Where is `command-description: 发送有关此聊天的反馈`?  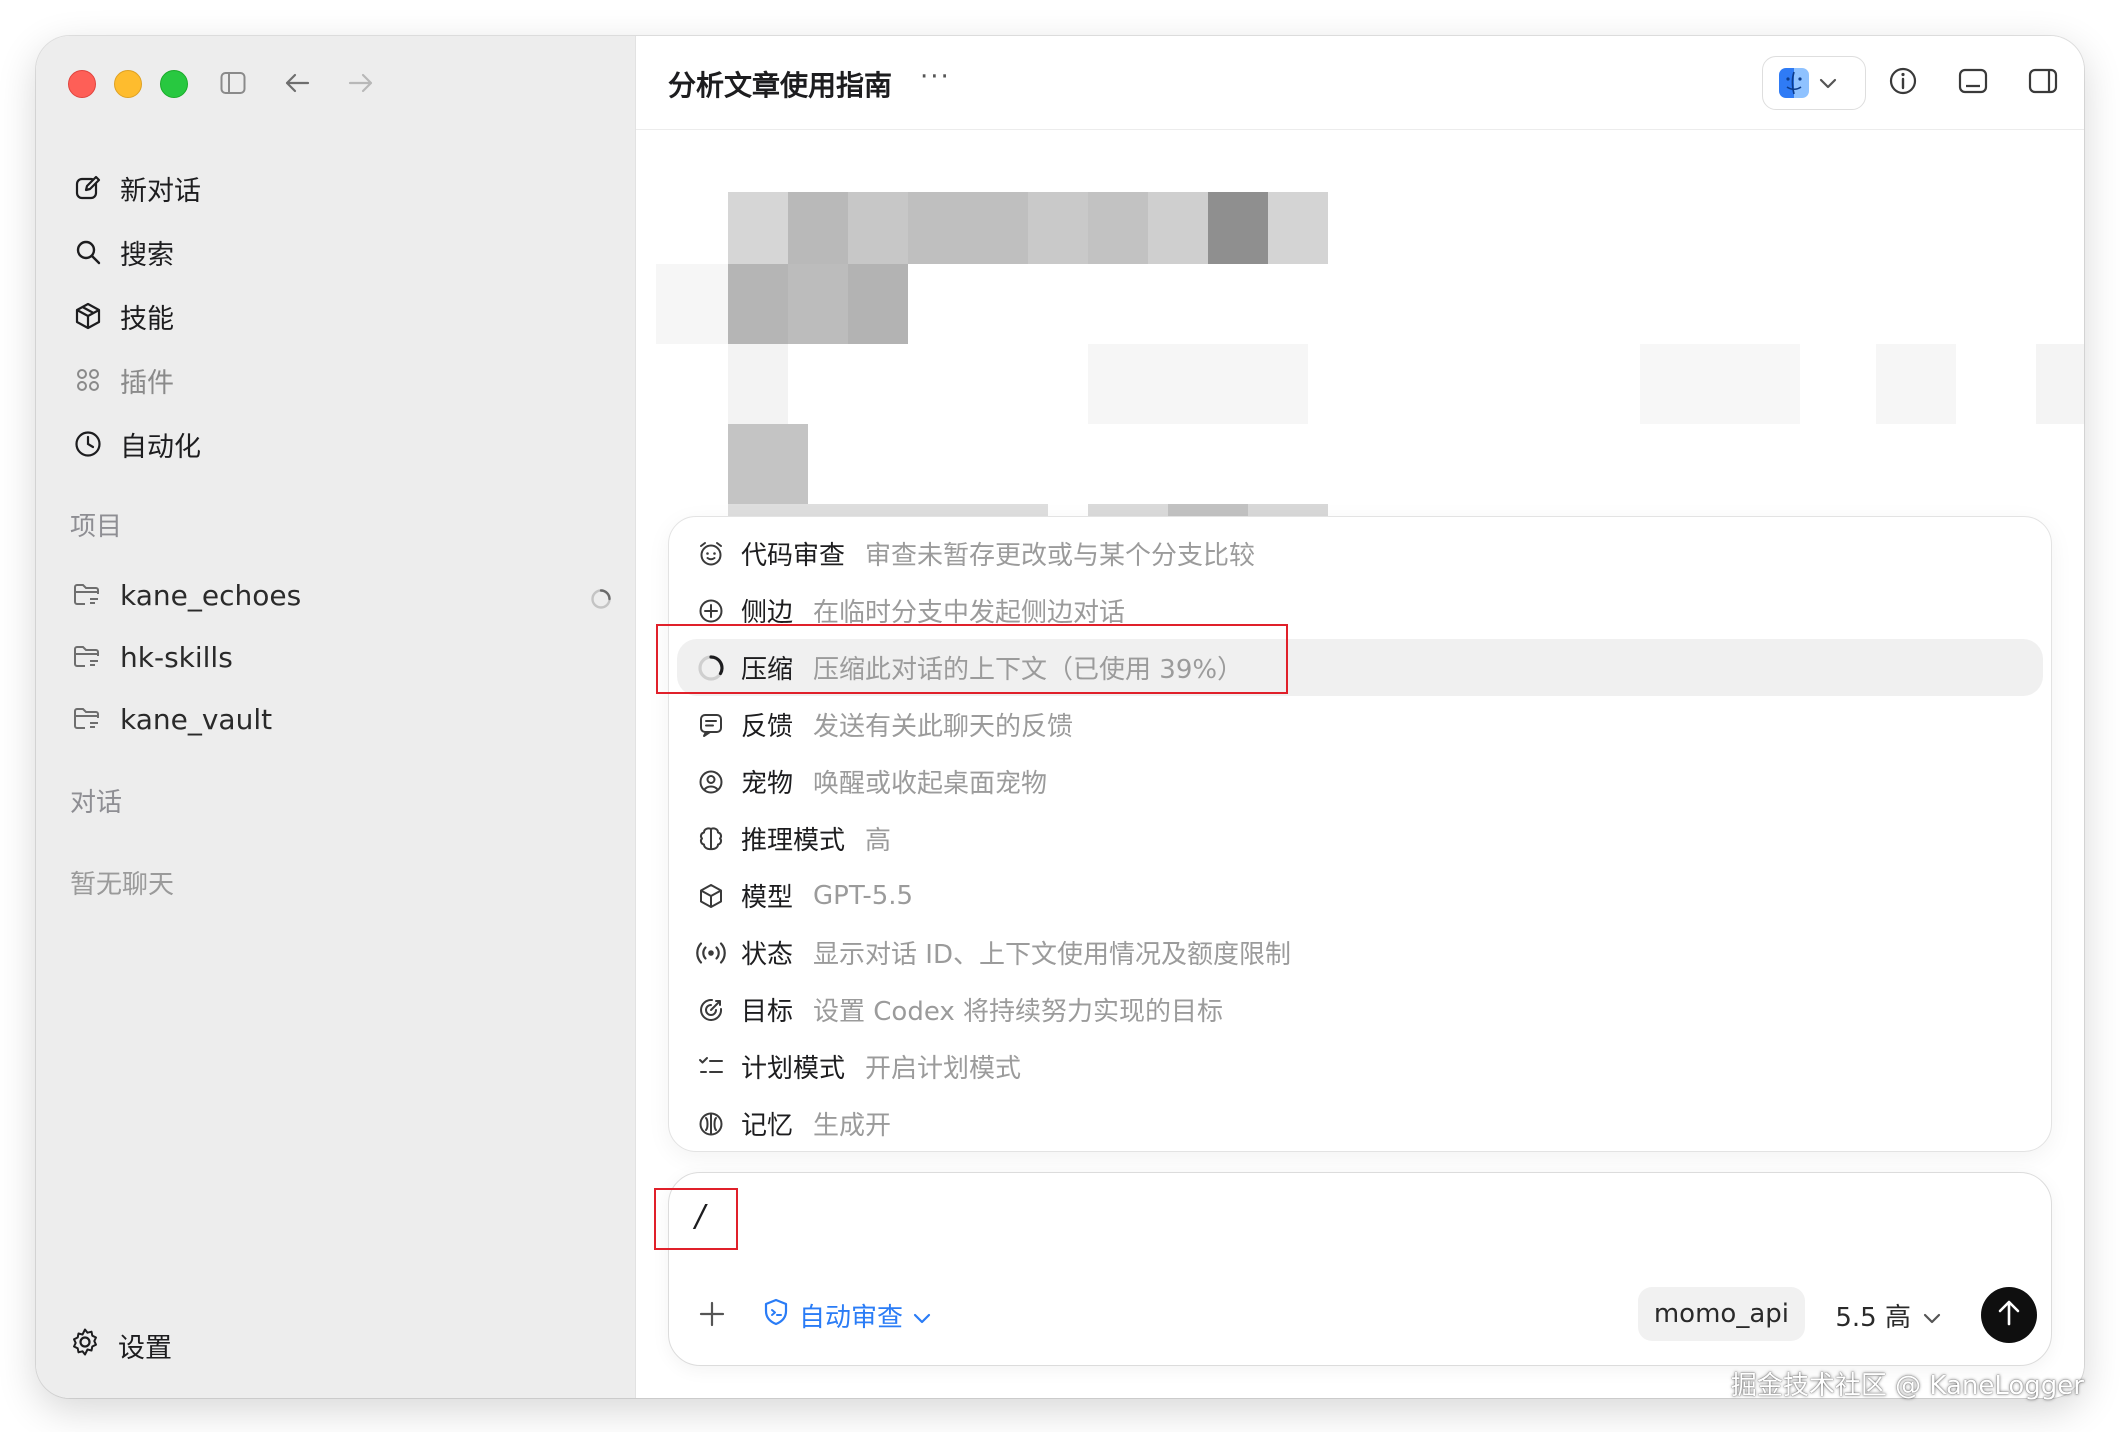 command-description: 发送有关此聊天的反馈 is located at coordinates (943, 727).